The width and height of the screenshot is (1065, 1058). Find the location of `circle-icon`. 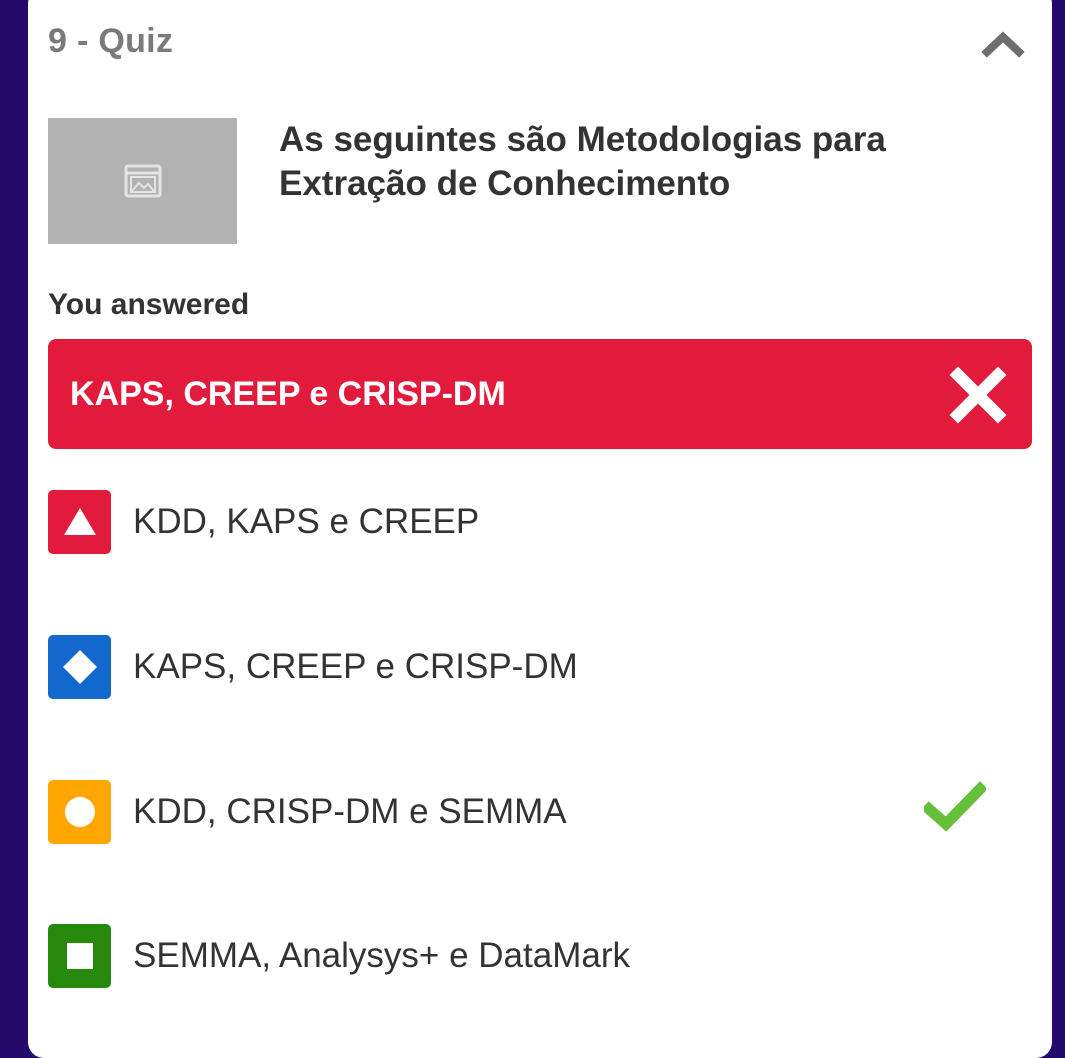

circle-icon is located at coordinates (79, 812).